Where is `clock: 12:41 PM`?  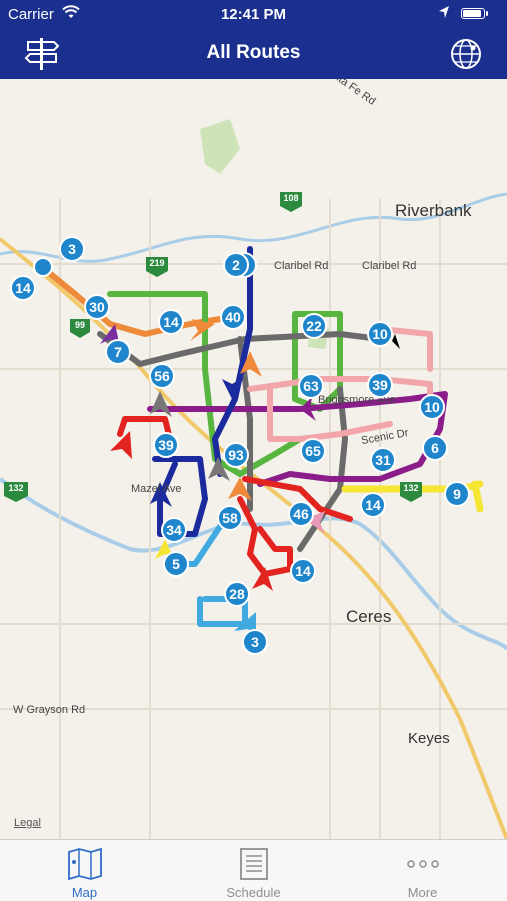 clock: 12:41 PM is located at coordinates (253, 14).